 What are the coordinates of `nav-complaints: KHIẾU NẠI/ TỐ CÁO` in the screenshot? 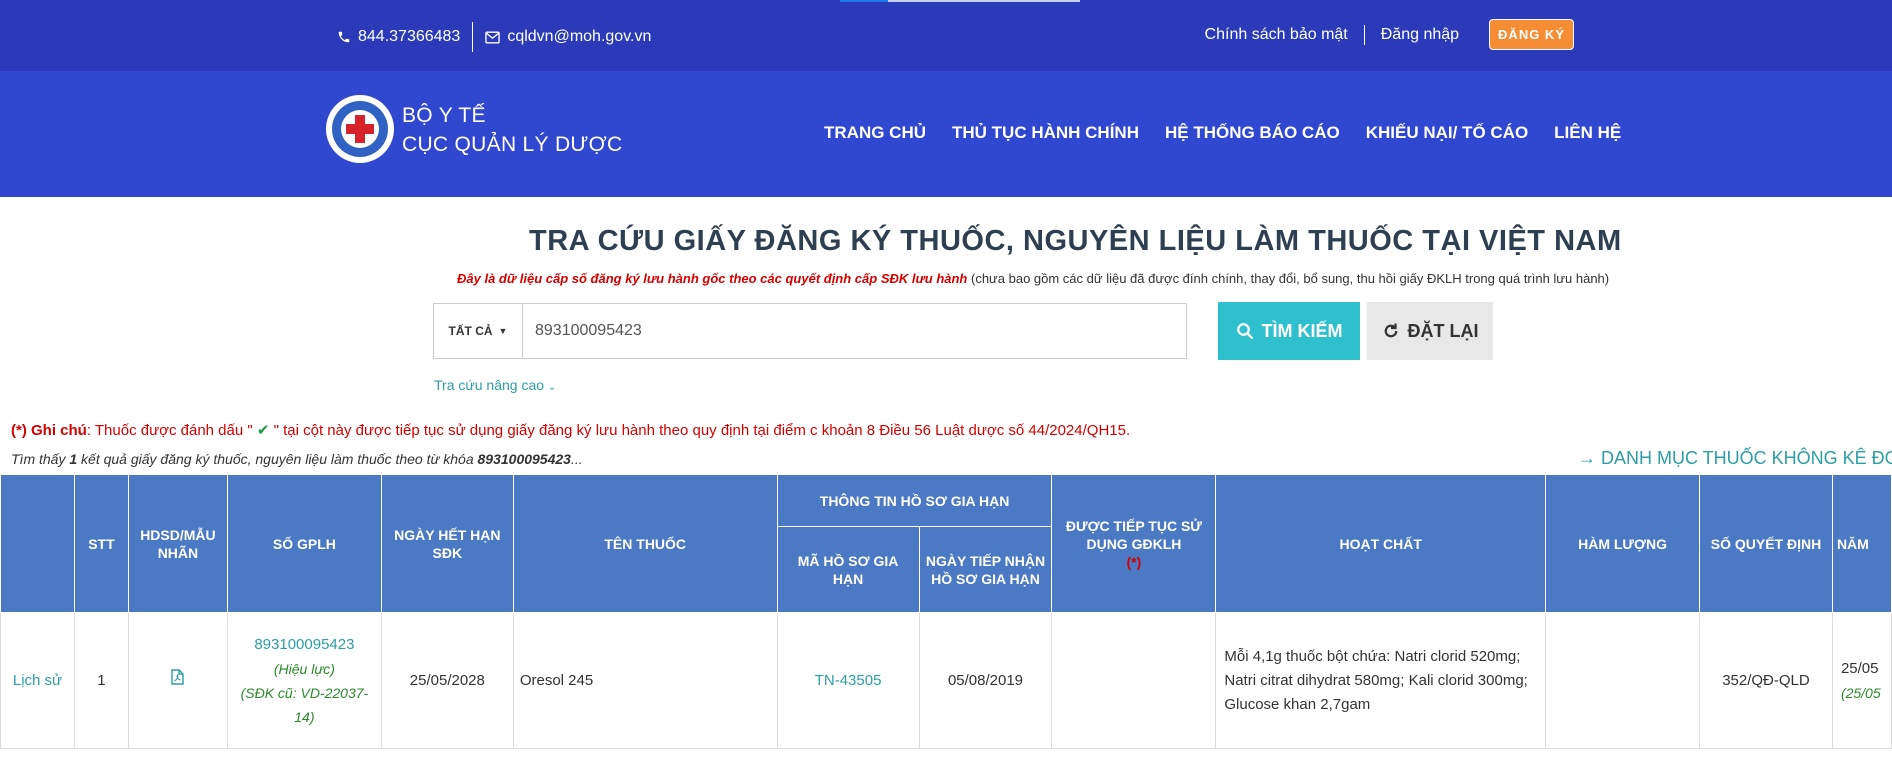 It's located at (1447, 133).